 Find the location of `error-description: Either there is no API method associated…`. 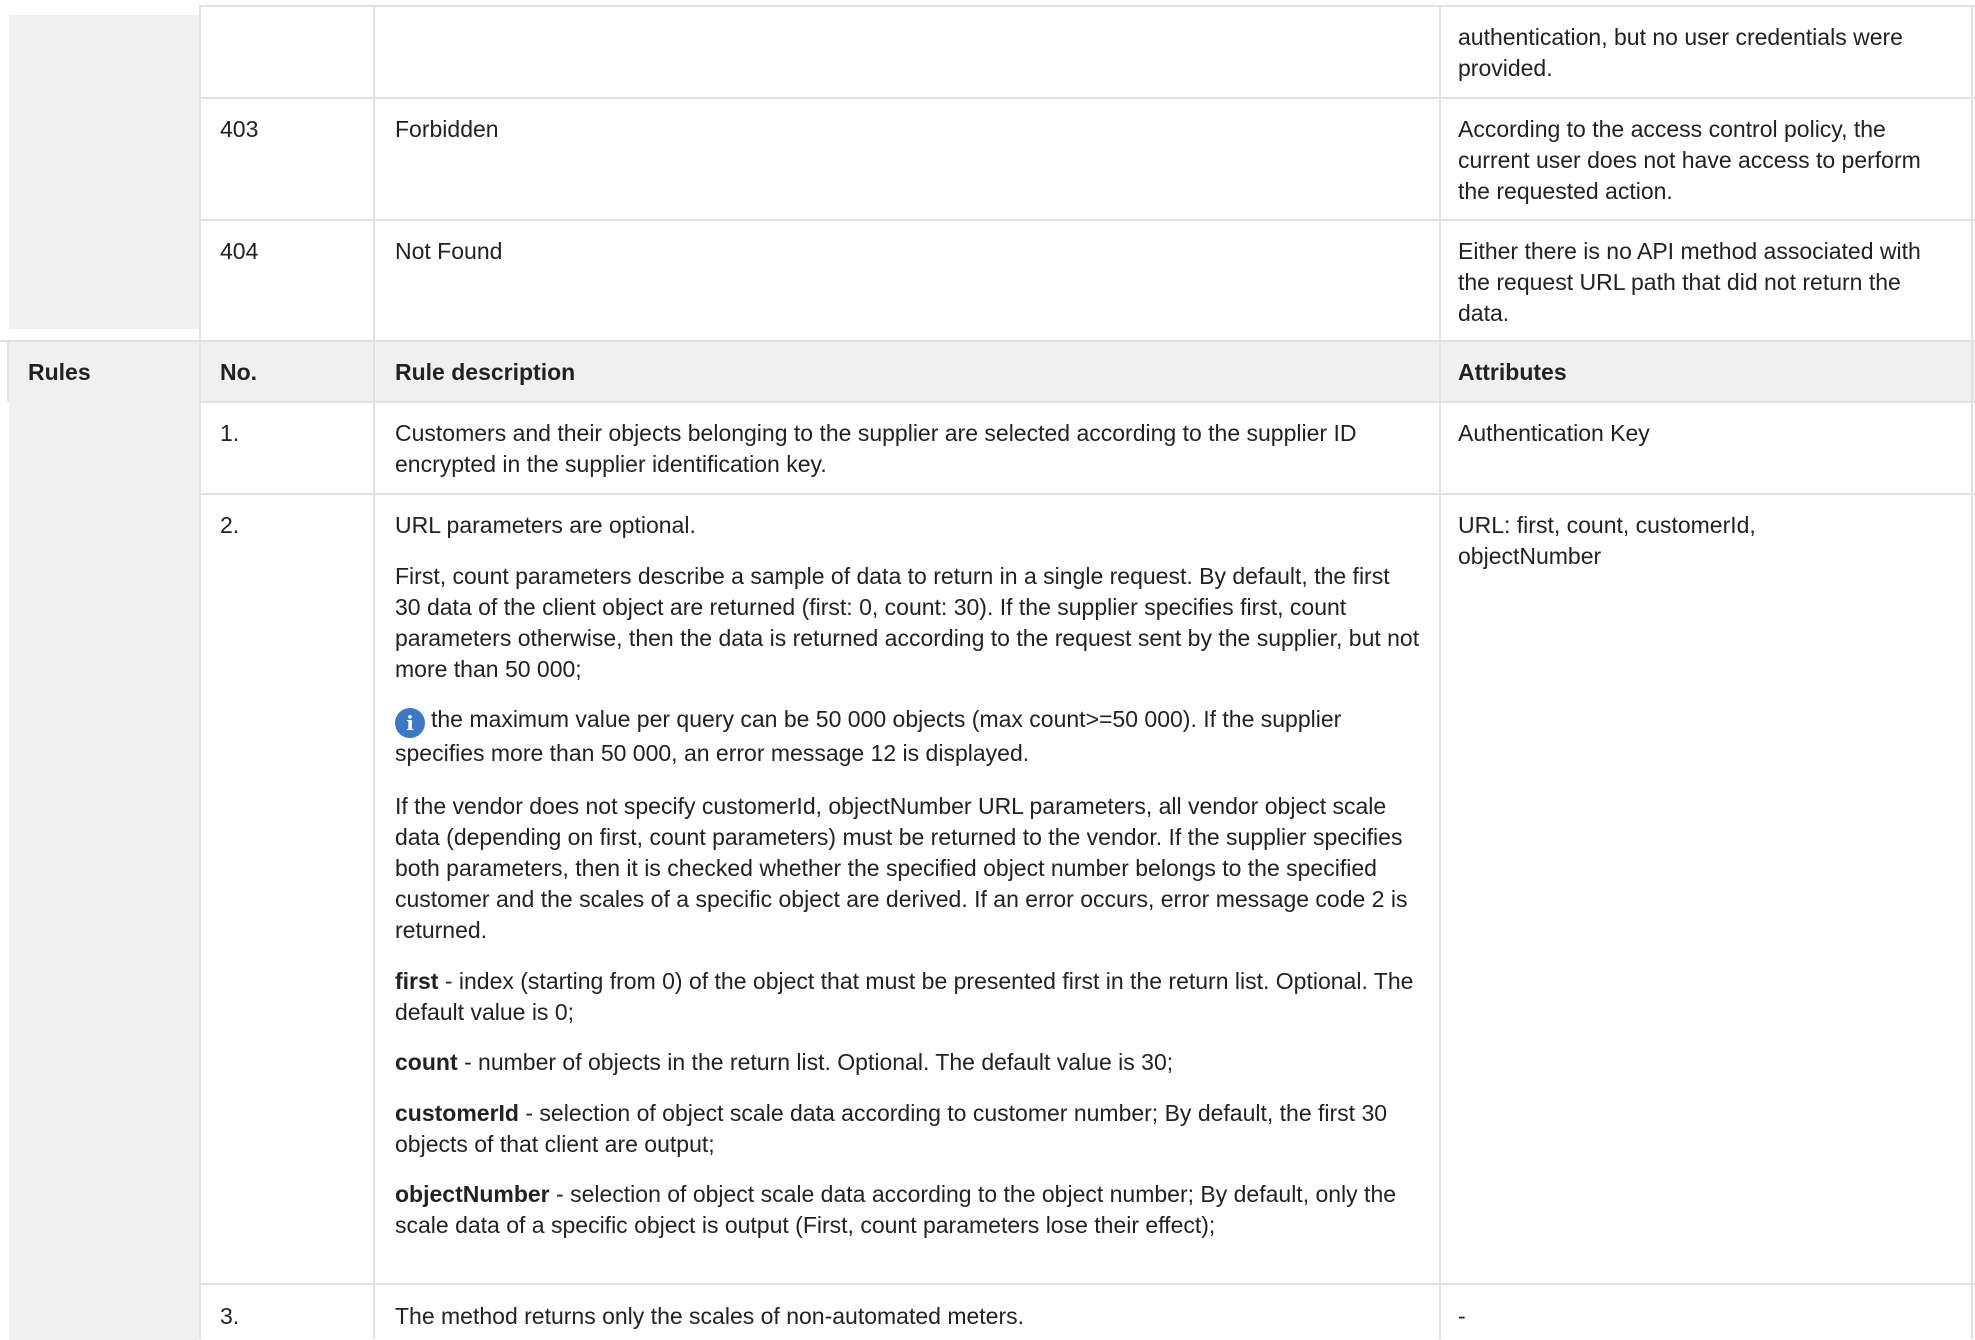

error-description: Either there is no API method associated… is located at coordinates (1689, 282).